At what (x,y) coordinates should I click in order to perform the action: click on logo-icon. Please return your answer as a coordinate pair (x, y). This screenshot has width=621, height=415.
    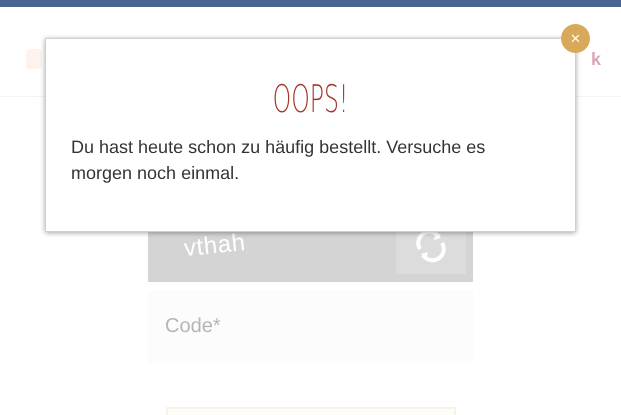
    Looking at the image, I should click on (34, 59).